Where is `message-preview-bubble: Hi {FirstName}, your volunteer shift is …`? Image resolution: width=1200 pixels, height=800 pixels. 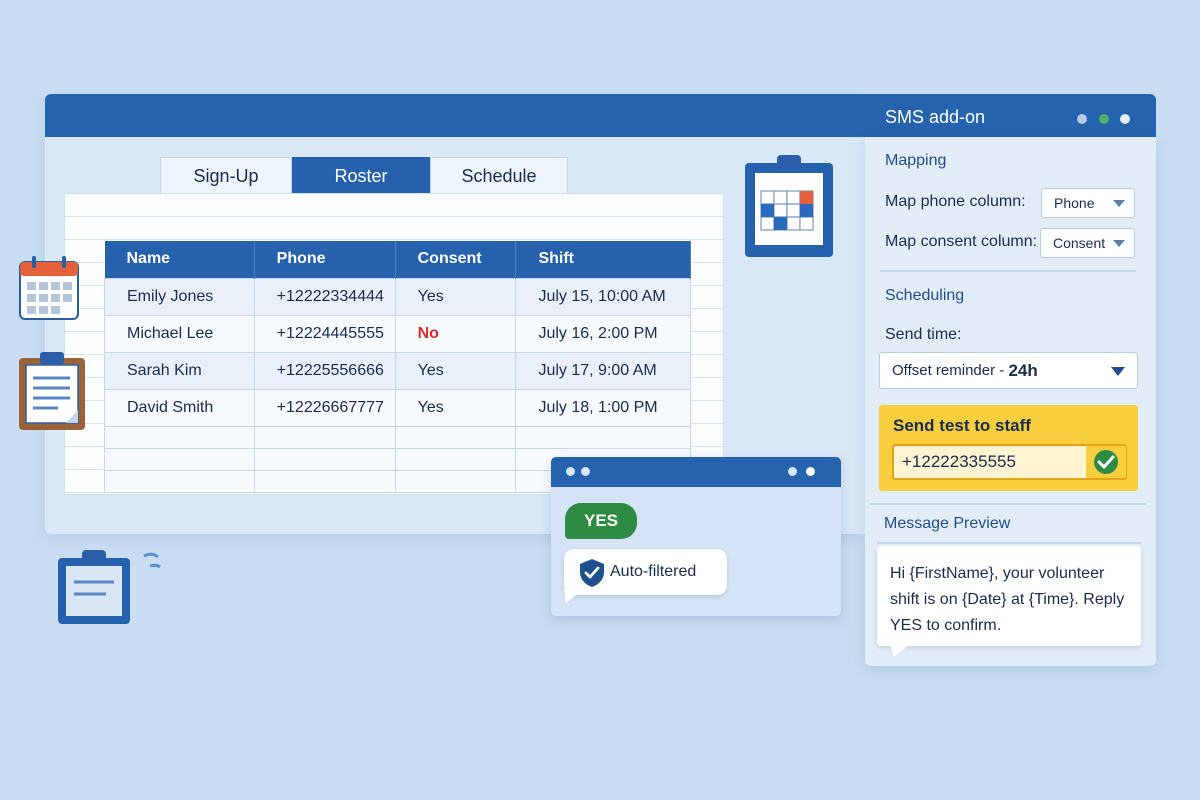
message-preview-bubble: Hi {FirstName}, your volunteer shift is … is located at coordinates (1009, 596).